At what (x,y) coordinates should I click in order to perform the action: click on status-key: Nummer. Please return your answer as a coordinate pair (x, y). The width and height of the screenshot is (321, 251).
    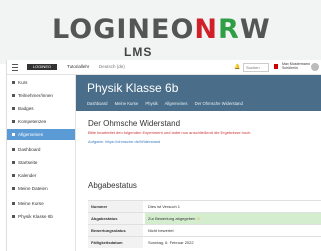
    Looking at the image, I should click on (115, 206).